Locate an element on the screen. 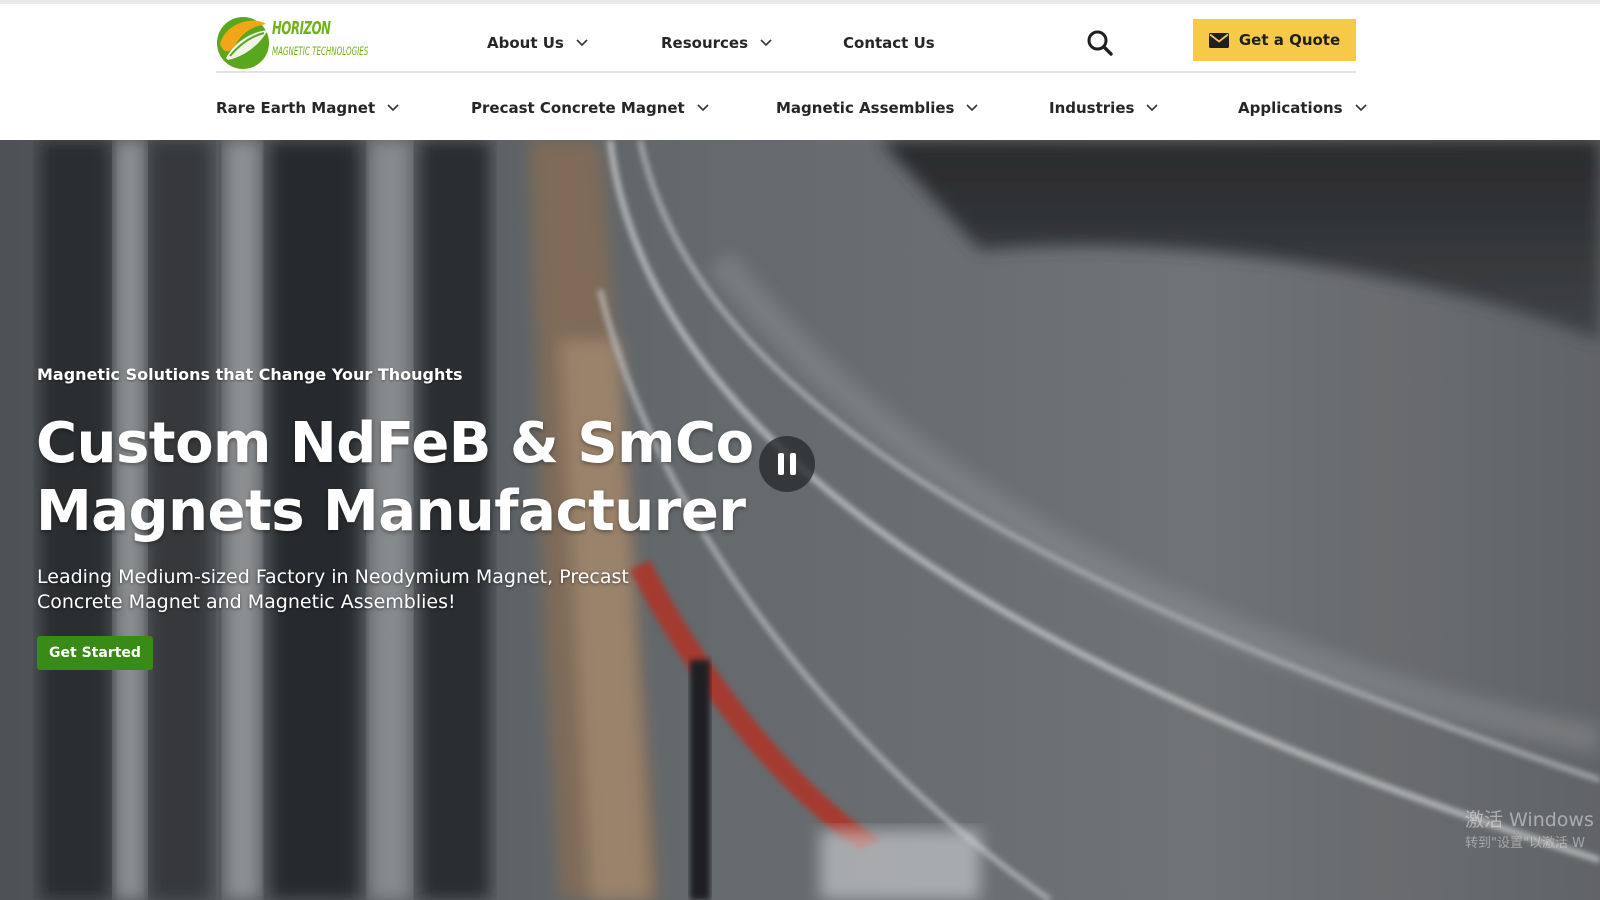 The height and width of the screenshot is (900, 1600). get-a-quote-button: Get a Quote is located at coordinates (1274, 40).